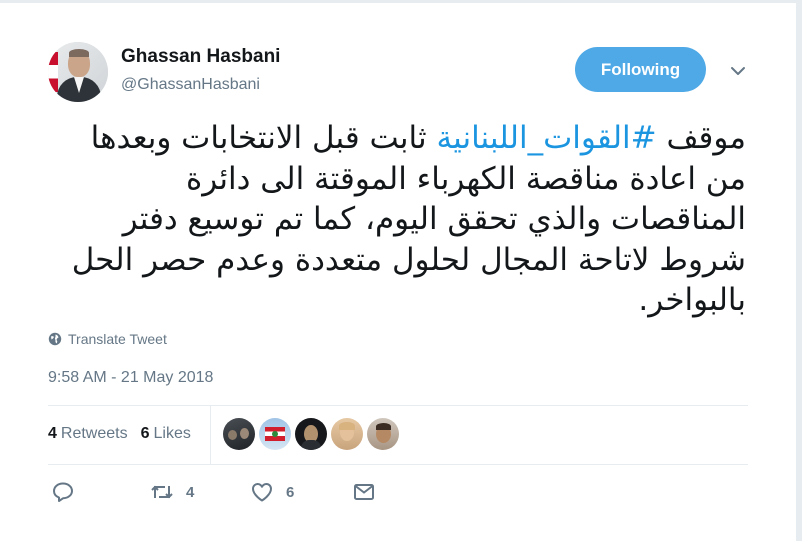 This screenshot has height=541, width=802. Describe the element at coordinates (401, 1) in the screenshot. I see `top-border` at that location.